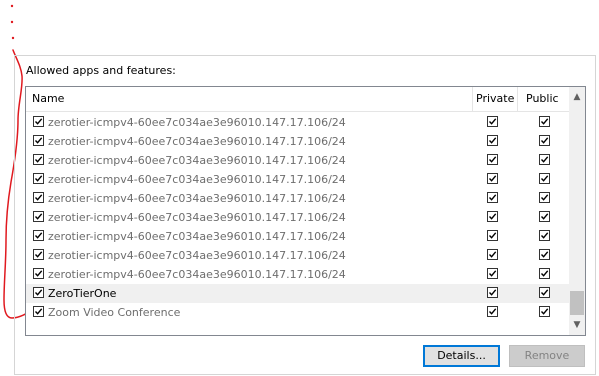 This screenshot has width=599, height=376. Describe the element at coordinates (297, 99) in the screenshot. I see `list-header: Name Private Public` at that location.